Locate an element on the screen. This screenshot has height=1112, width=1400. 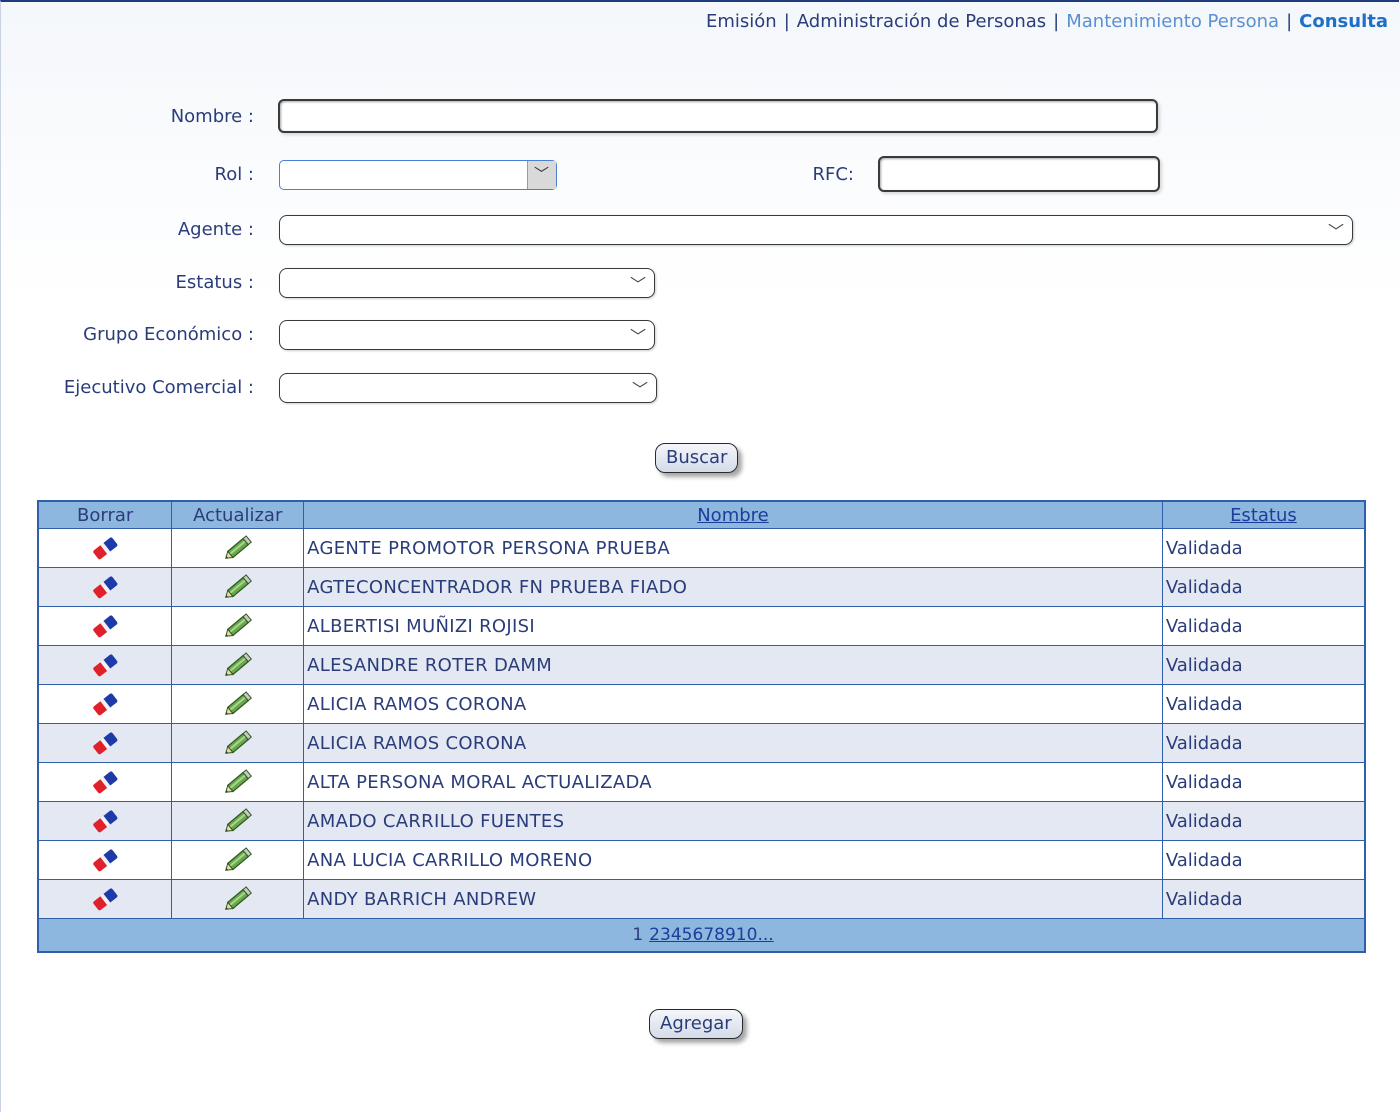
nombre-cell: ALESANDRE ROTER DAMM is located at coordinates (733, 665).